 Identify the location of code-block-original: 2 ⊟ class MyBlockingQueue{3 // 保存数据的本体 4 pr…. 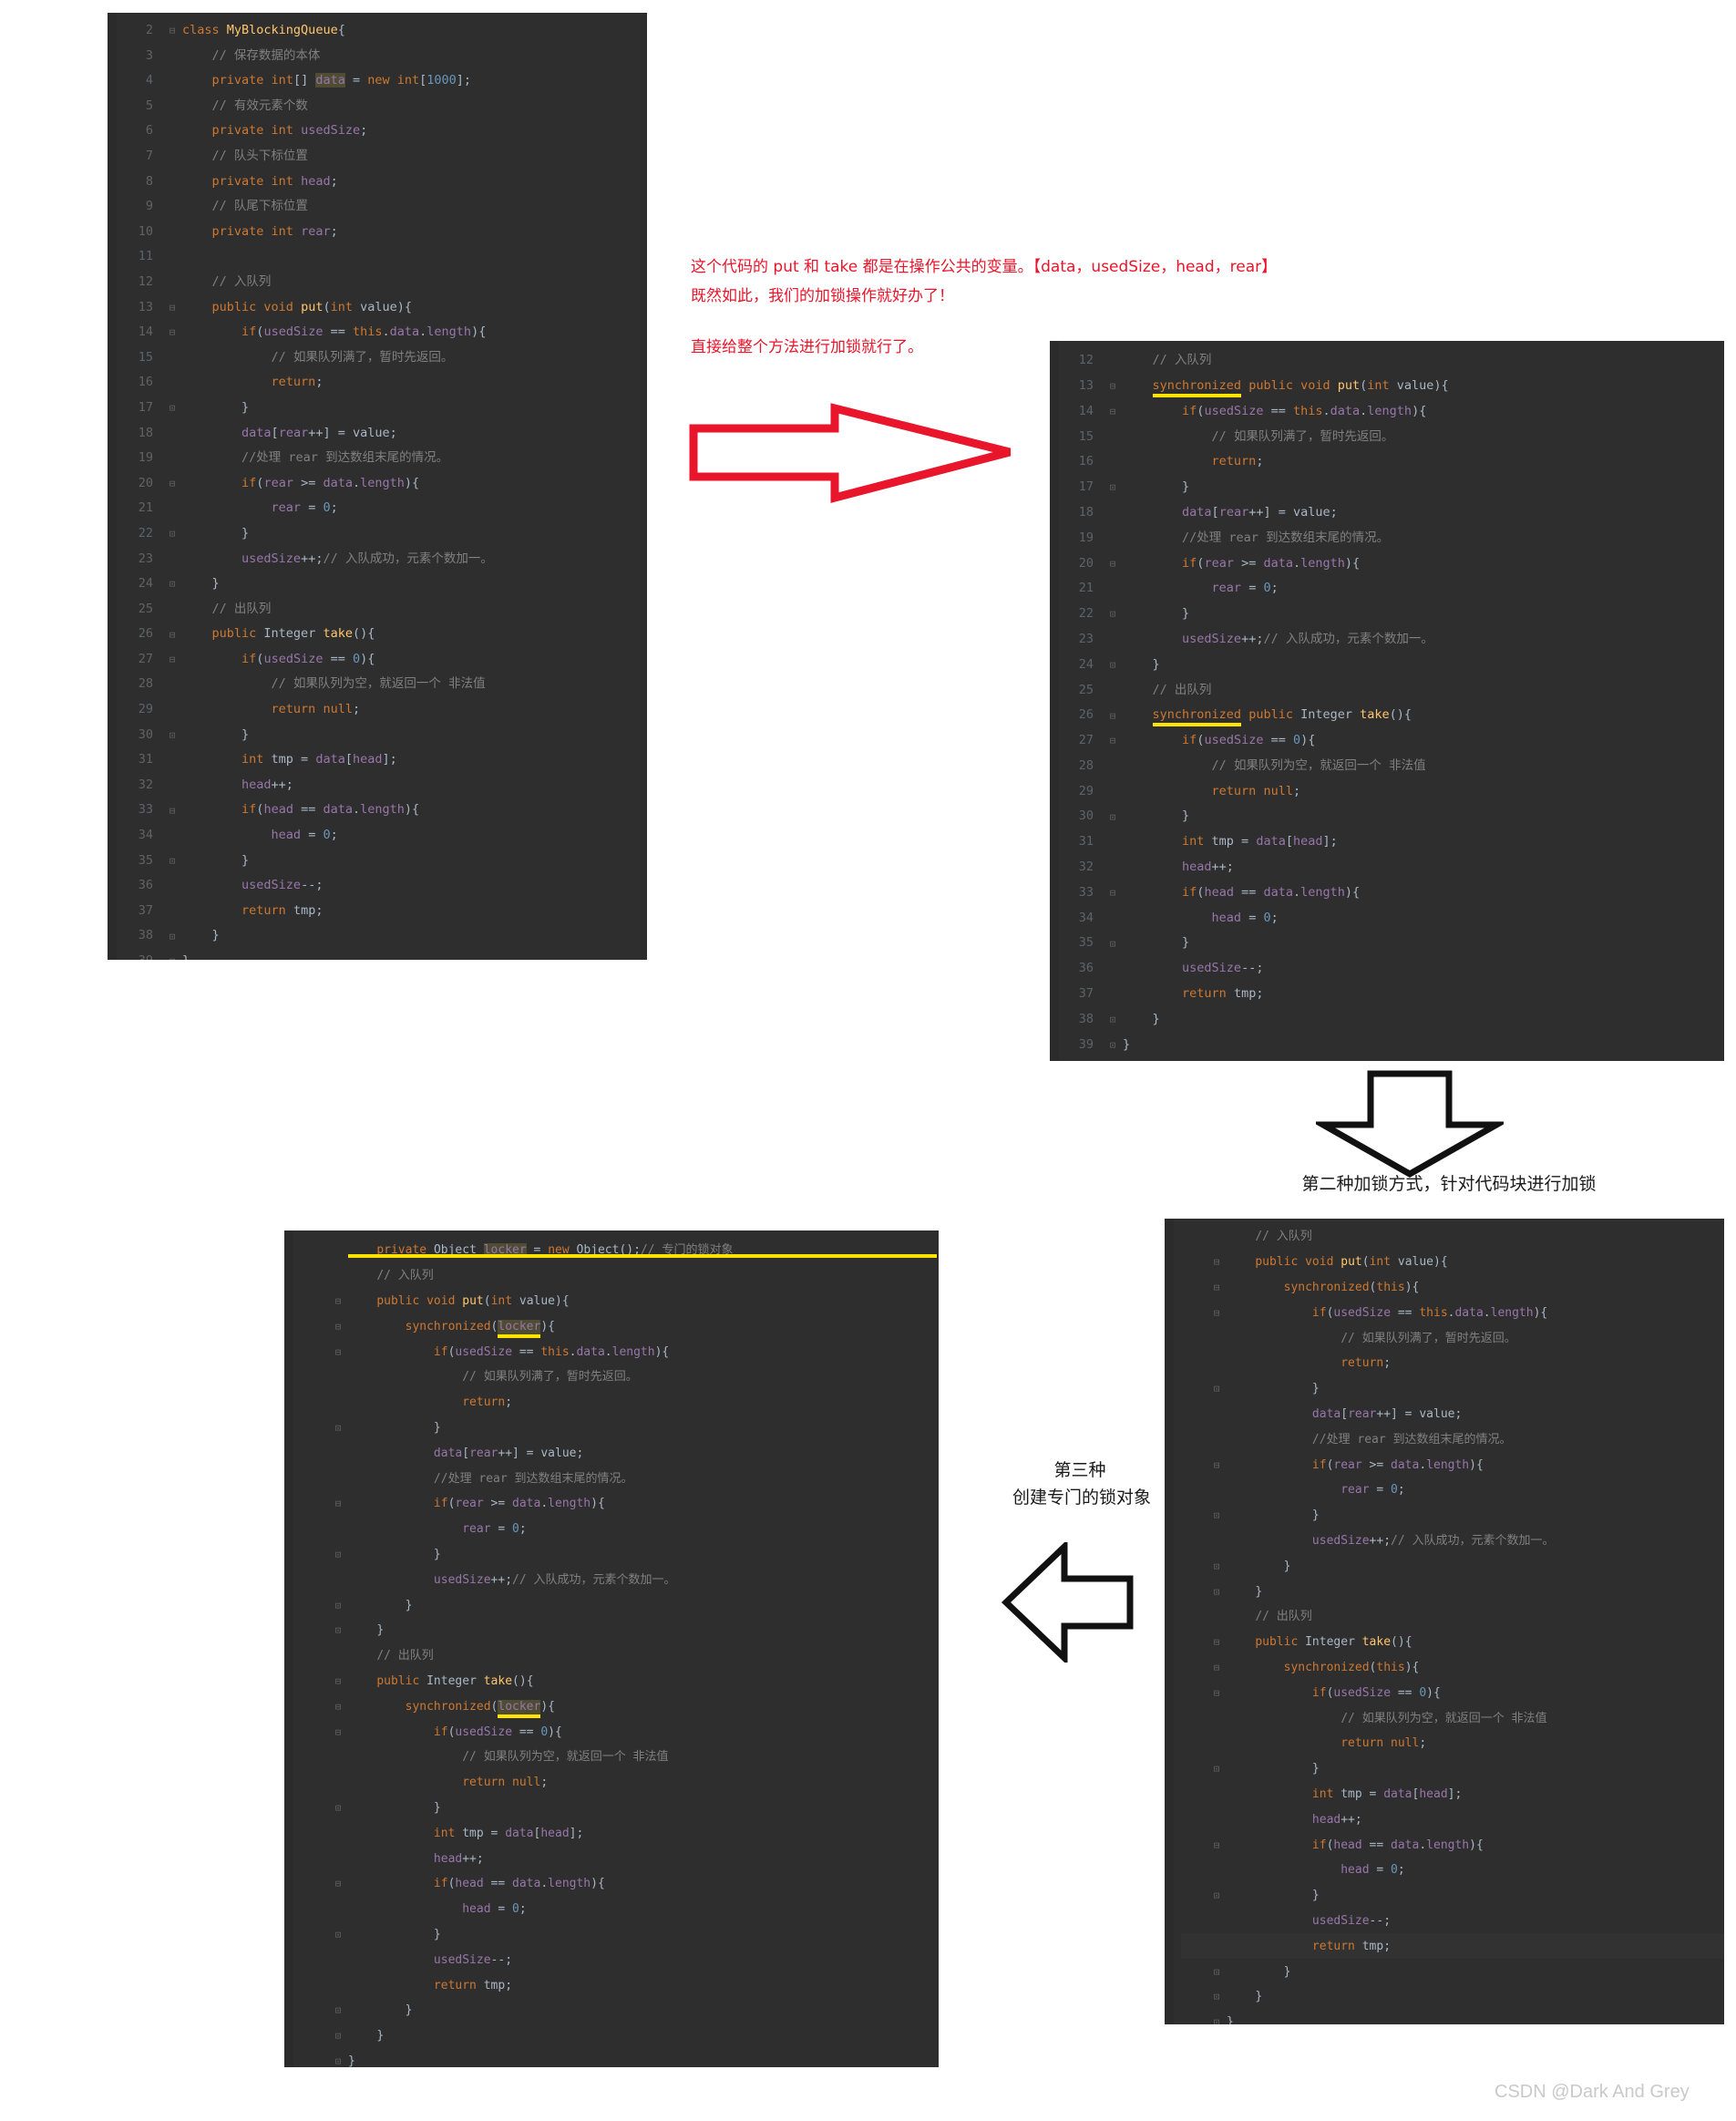
(377, 487).